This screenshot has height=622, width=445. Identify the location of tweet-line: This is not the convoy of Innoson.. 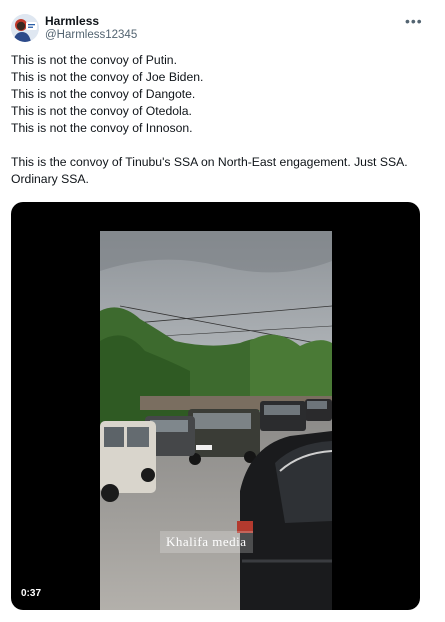
(102, 128).